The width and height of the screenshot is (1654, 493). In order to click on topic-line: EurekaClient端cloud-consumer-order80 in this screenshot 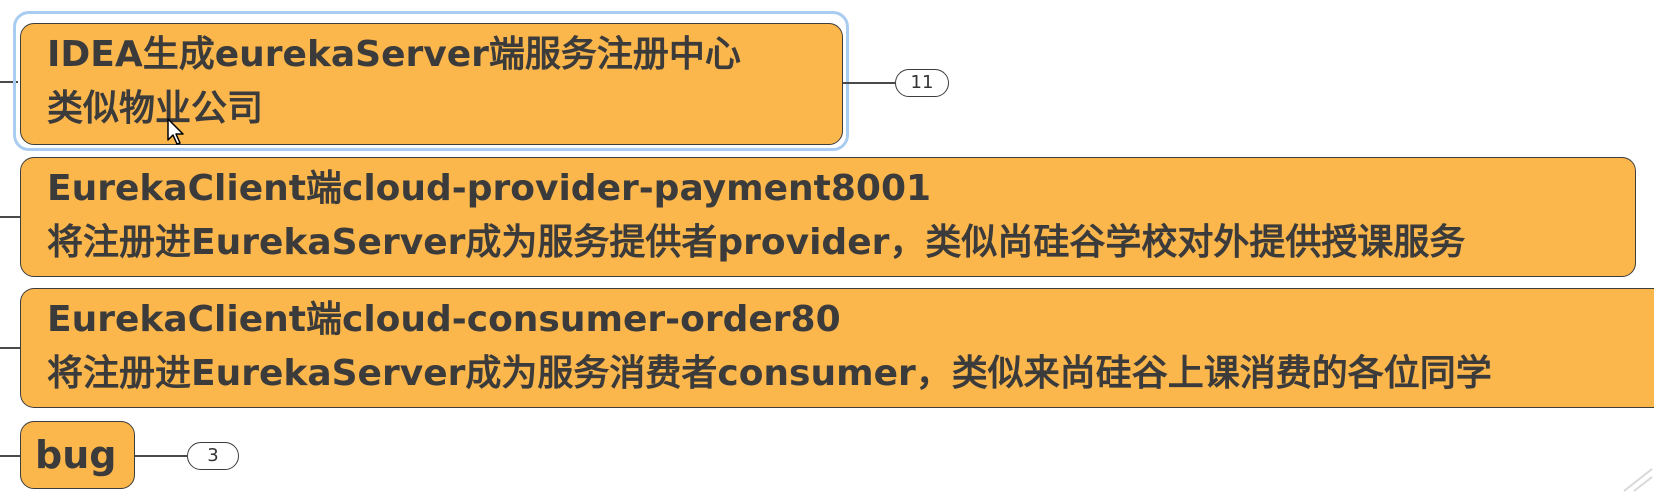, I will do `click(444, 319)`.